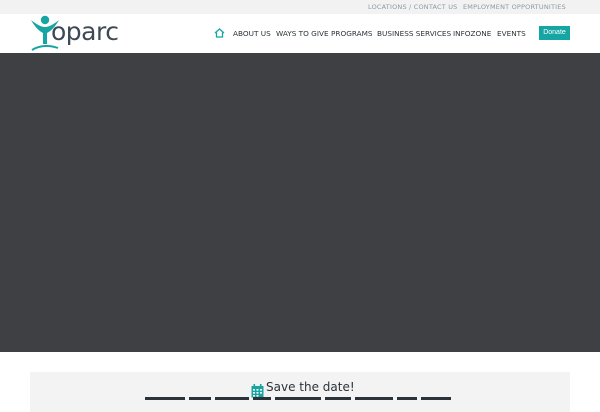 The image size is (600, 412). I want to click on nav-programs: PROGRAMS, so click(352, 33).